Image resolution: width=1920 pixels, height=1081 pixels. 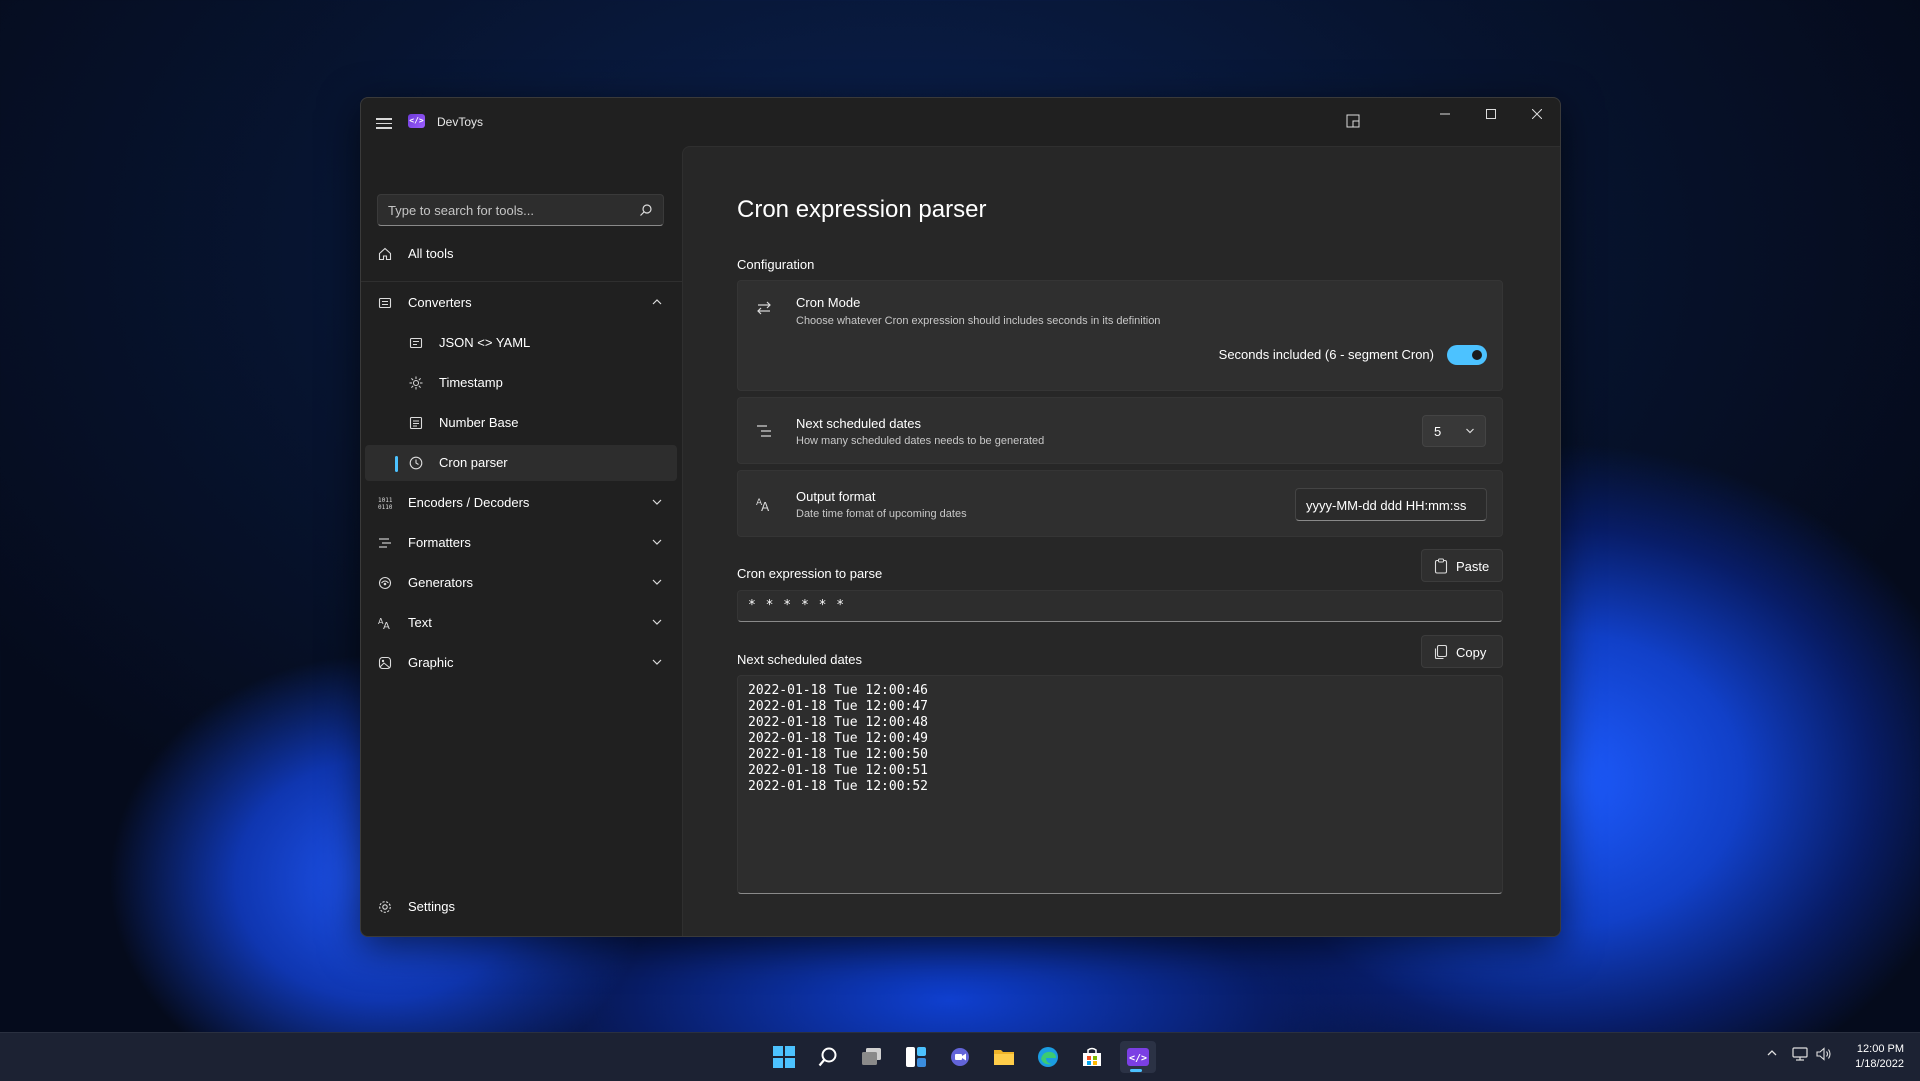 I want to click on maximize-button, so click(x=1491, y=114).